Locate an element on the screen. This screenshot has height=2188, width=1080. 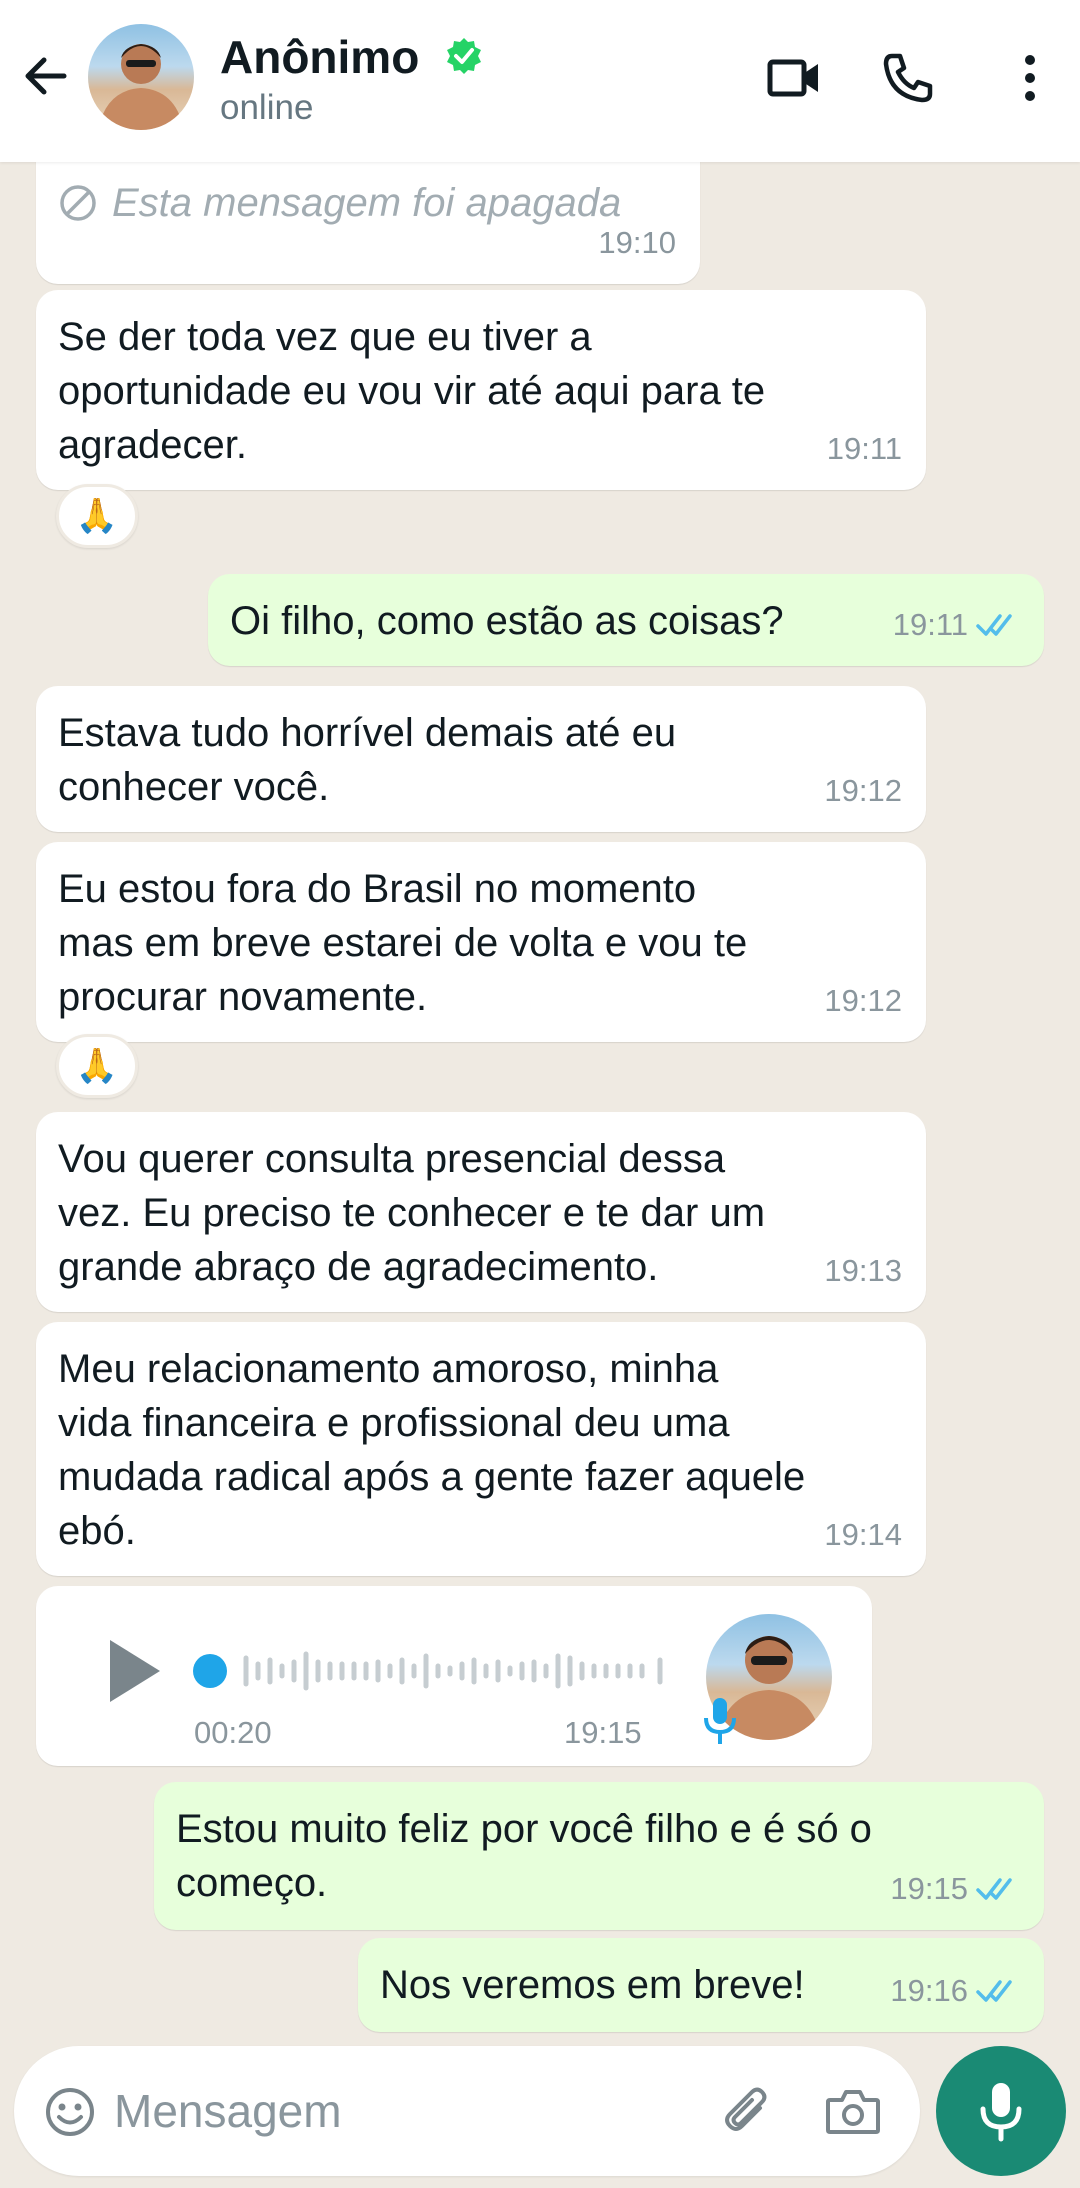
paperclip-icon is located at coordinates (748, 2114).